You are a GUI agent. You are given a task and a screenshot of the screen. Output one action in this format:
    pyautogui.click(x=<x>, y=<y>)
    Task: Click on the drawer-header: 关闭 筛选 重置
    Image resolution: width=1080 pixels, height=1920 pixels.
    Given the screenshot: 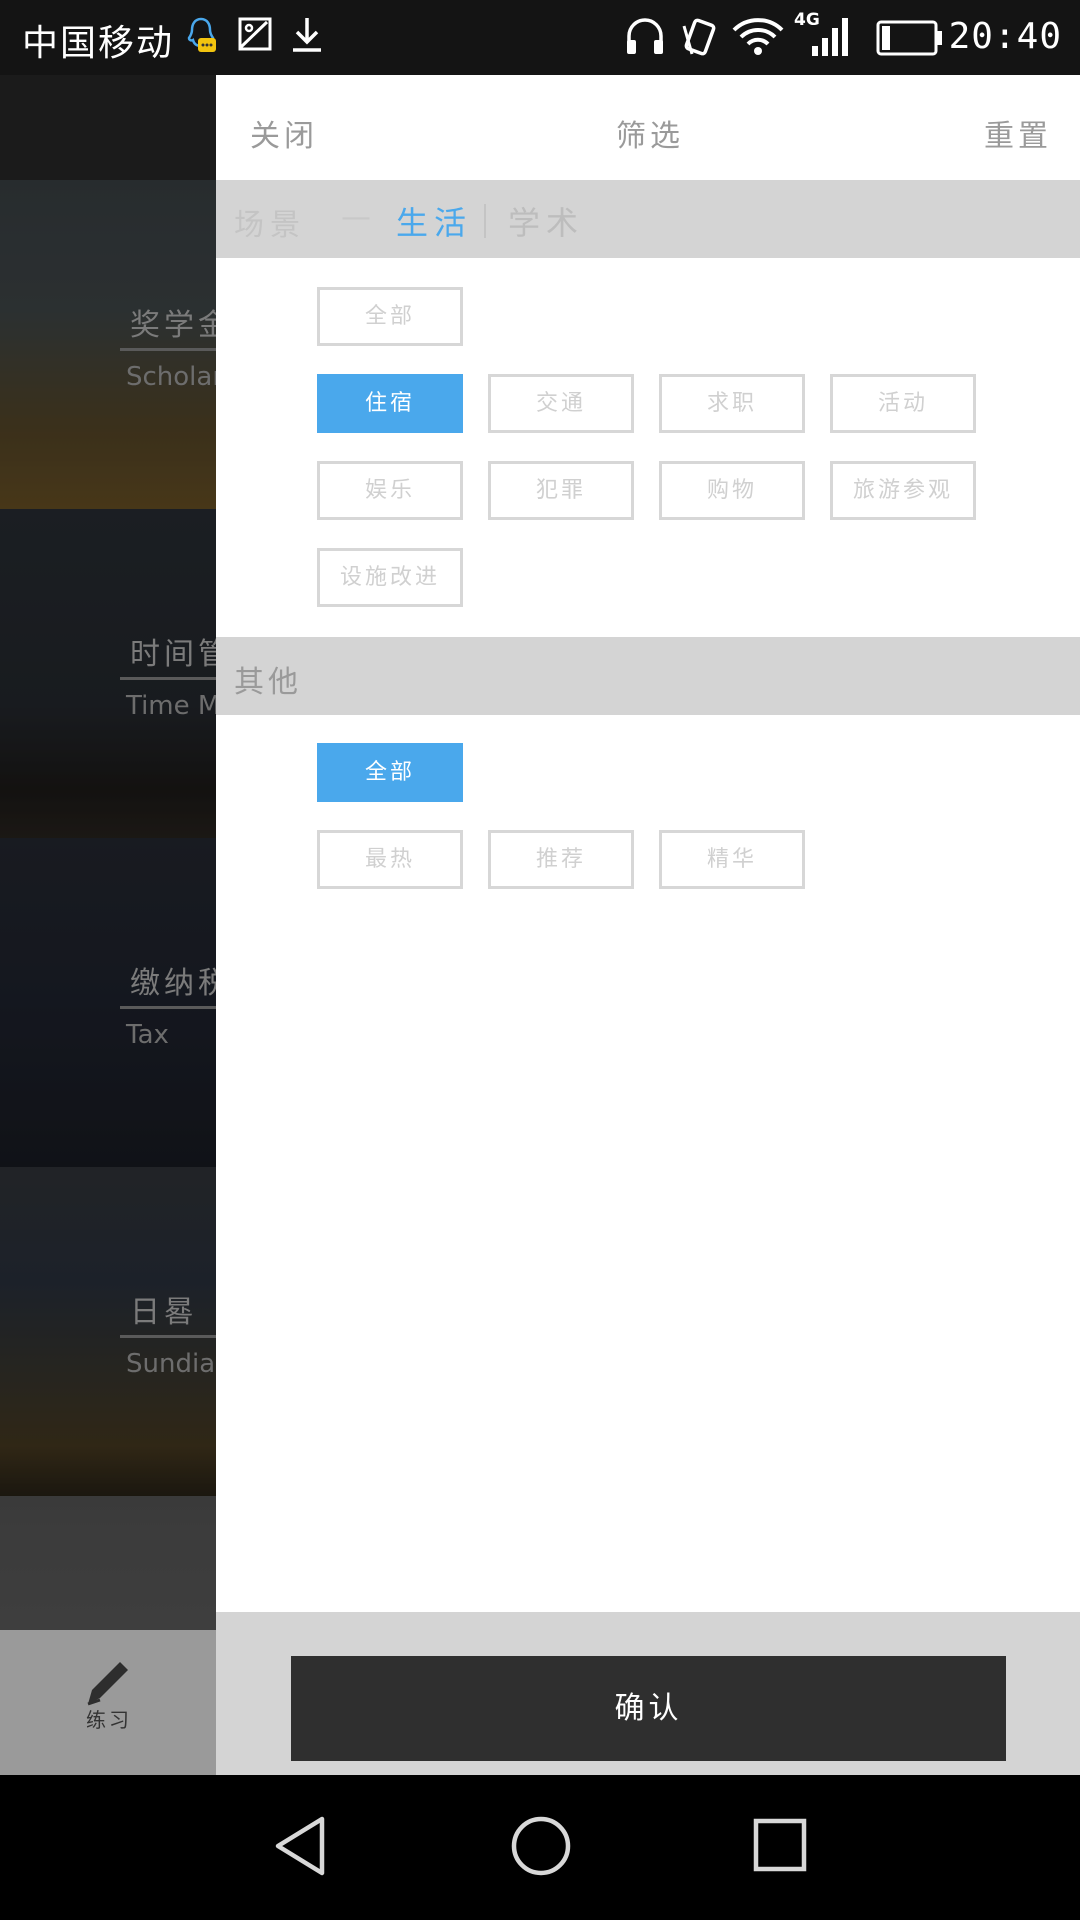 What is the action you would take?
    pyautogui.click(x=648, y=127)
    